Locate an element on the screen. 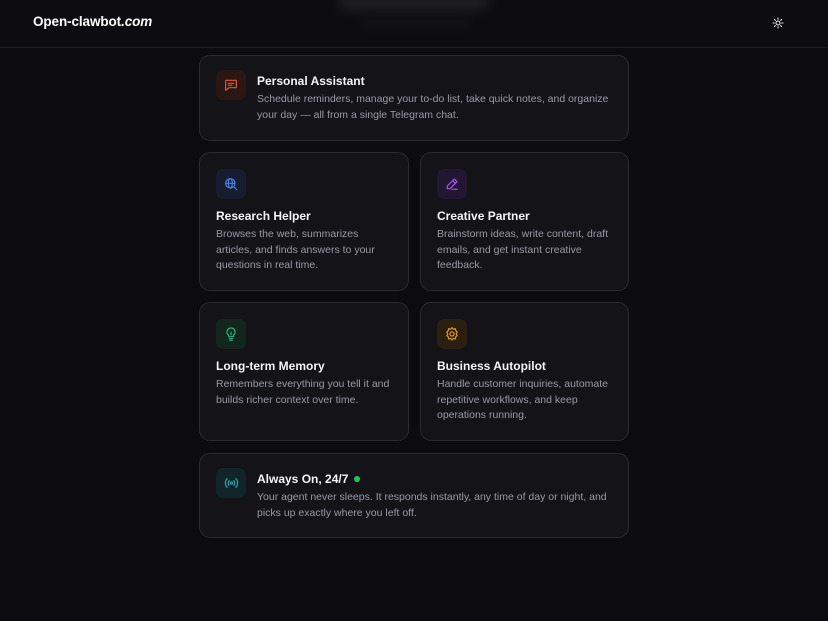 The width and height of the screenshot is (828, 621). business-autopilot-icon-box is located at coordinates (452, 334).